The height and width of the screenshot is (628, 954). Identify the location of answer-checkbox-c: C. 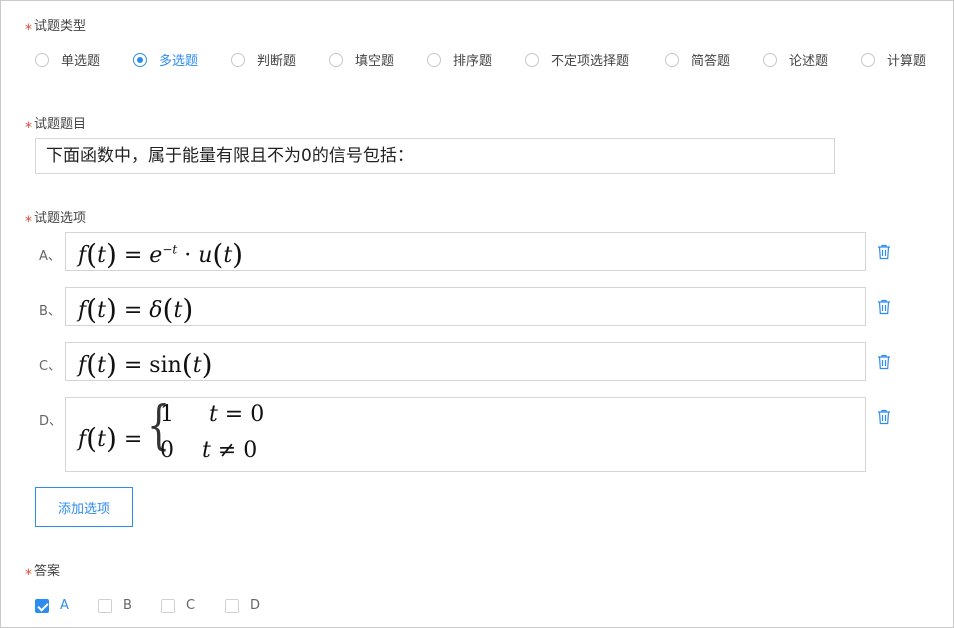
(178, 605).